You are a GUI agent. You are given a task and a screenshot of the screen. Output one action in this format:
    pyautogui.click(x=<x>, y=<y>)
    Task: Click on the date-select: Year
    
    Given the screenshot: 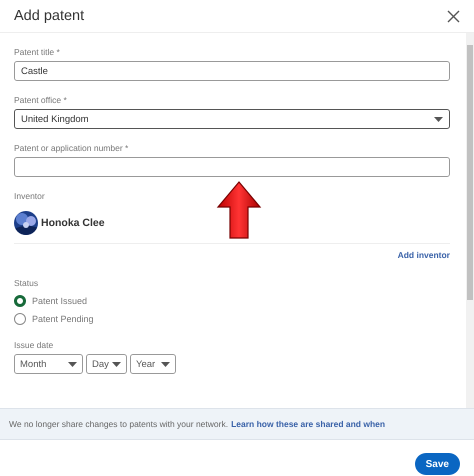 What is the action you would take?
    pyautogui.click(x=153, y=364)
    